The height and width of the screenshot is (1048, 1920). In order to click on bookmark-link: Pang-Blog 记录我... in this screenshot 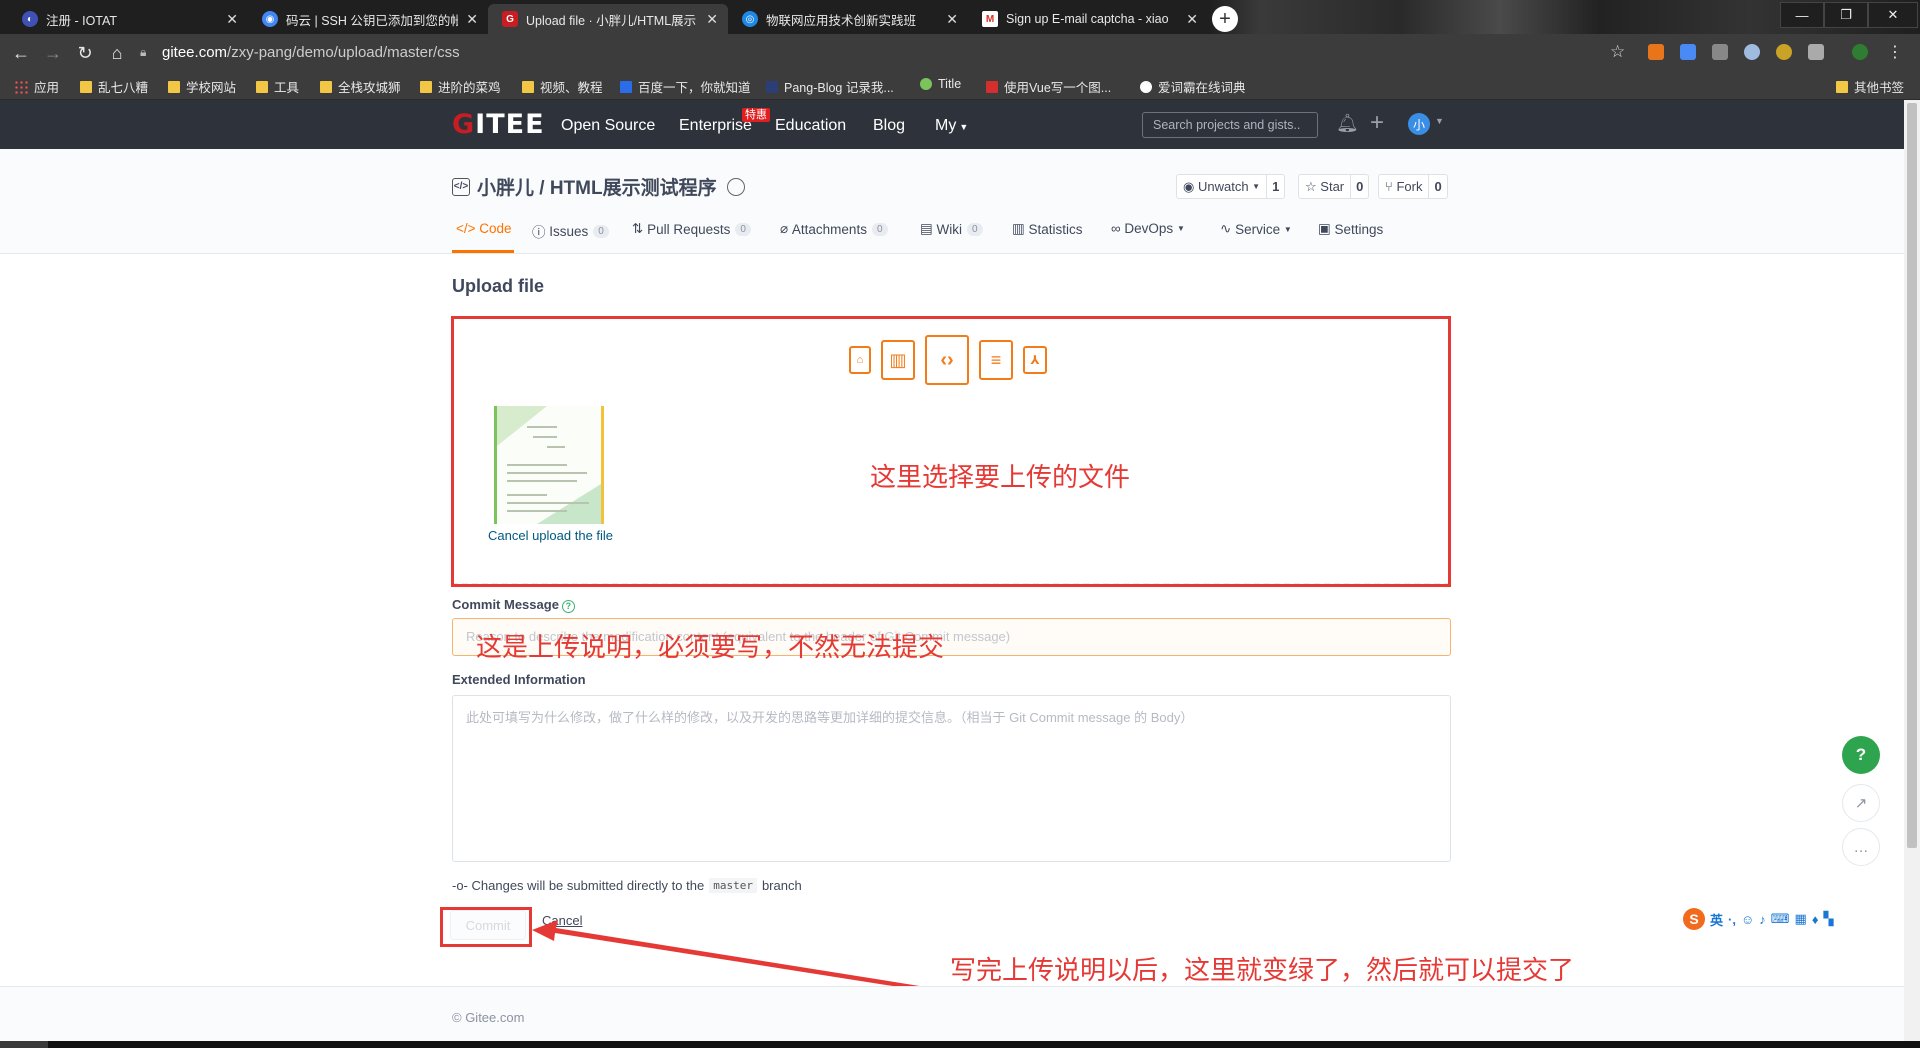, I will do `click(830, 86)`.